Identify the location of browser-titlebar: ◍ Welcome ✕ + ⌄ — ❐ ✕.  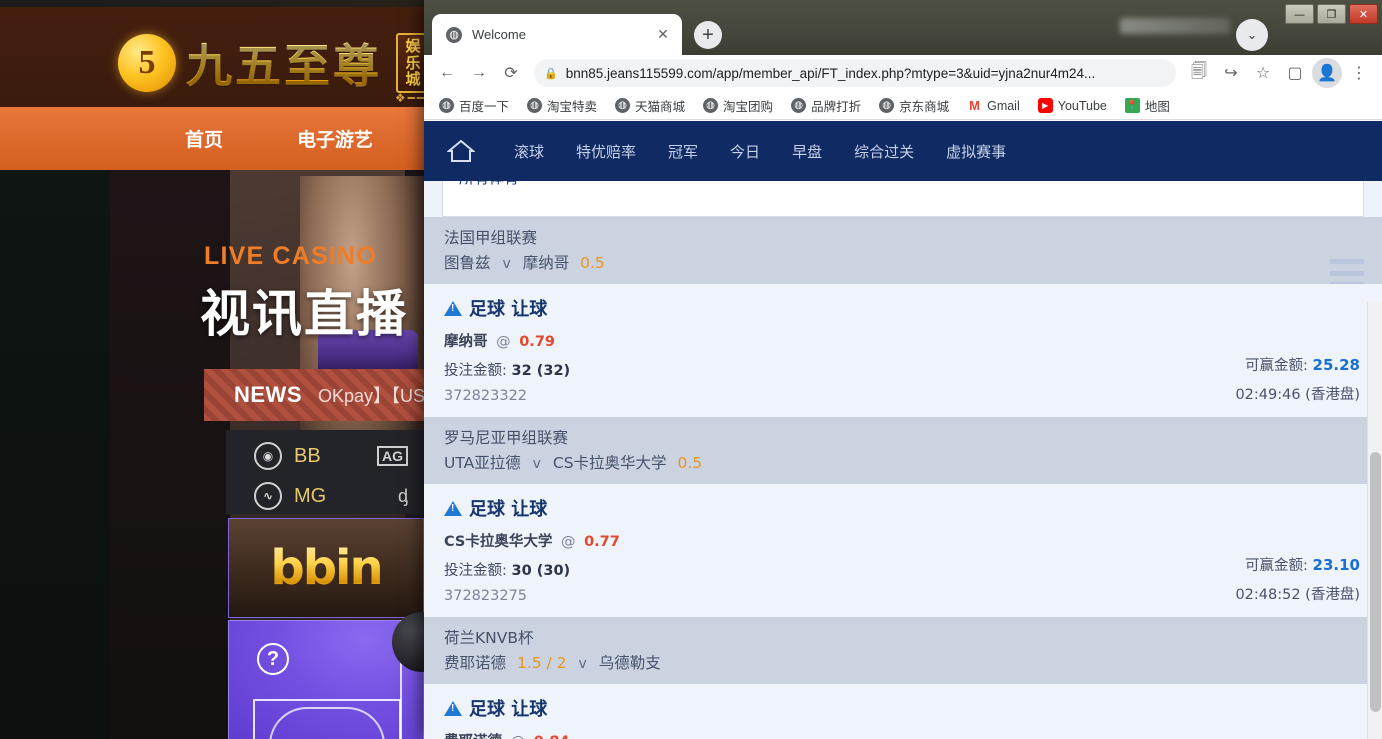
(903, 27).